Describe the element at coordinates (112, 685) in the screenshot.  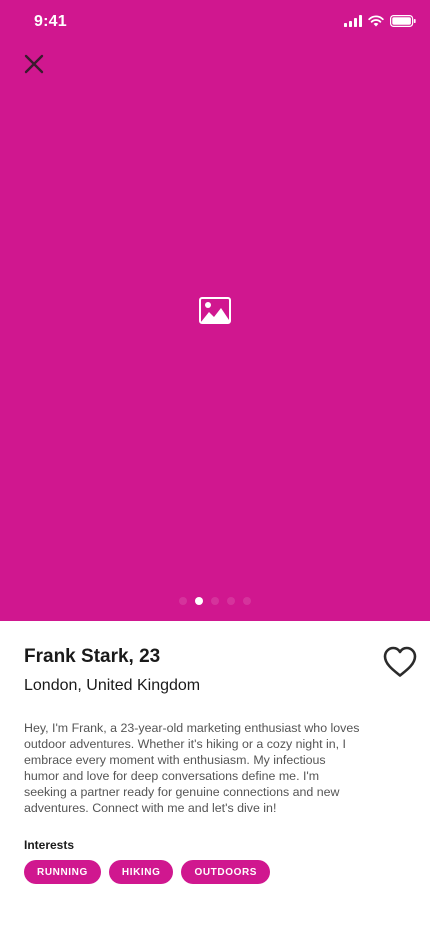
I see `profile-location: London, United Kingdom` at that location.